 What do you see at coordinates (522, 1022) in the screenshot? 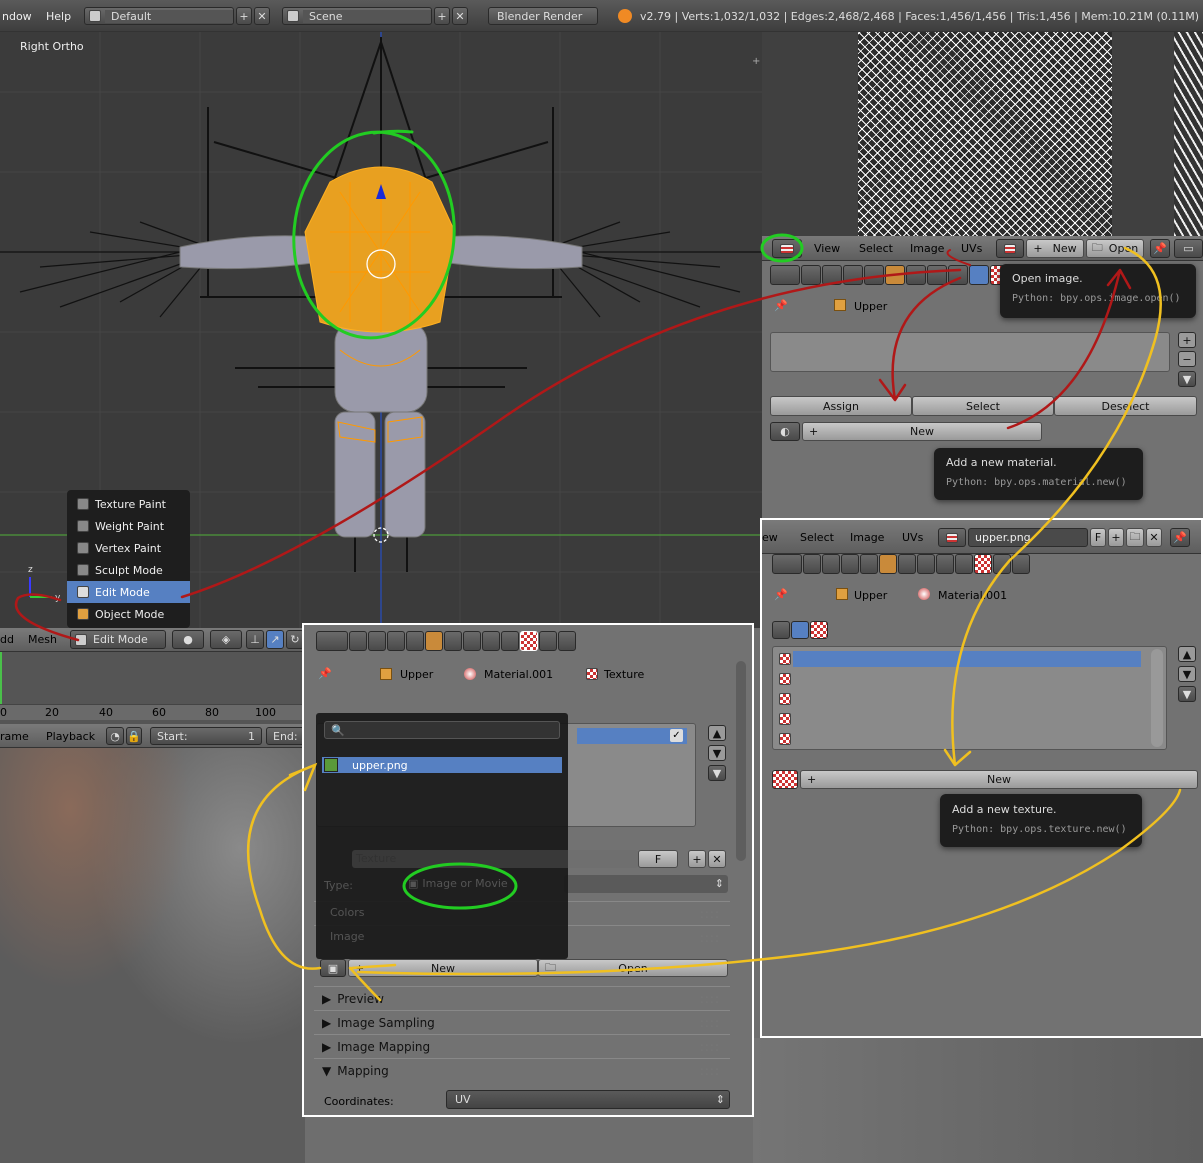
I see `image-sampling-section: ▶ Image Sampling::::` at bounding box center [522, 1022].